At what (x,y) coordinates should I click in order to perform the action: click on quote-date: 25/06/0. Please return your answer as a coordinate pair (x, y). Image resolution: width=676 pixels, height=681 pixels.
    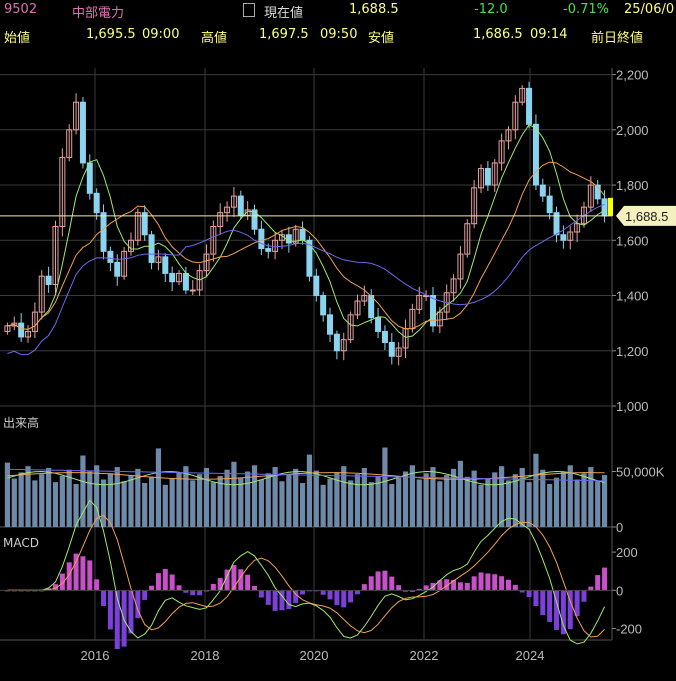
    Looking at the image, I should click on (649, 9).